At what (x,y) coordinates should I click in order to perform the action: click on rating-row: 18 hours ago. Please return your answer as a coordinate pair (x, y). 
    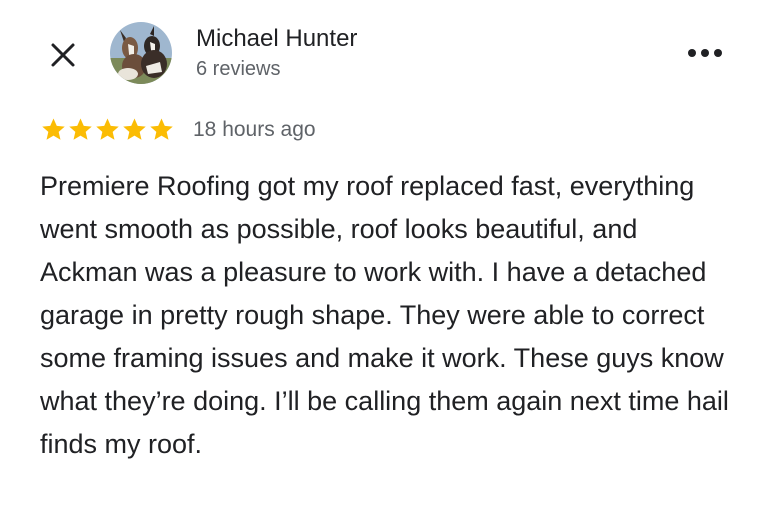
    Looking at the image, I should click on (178, 129).